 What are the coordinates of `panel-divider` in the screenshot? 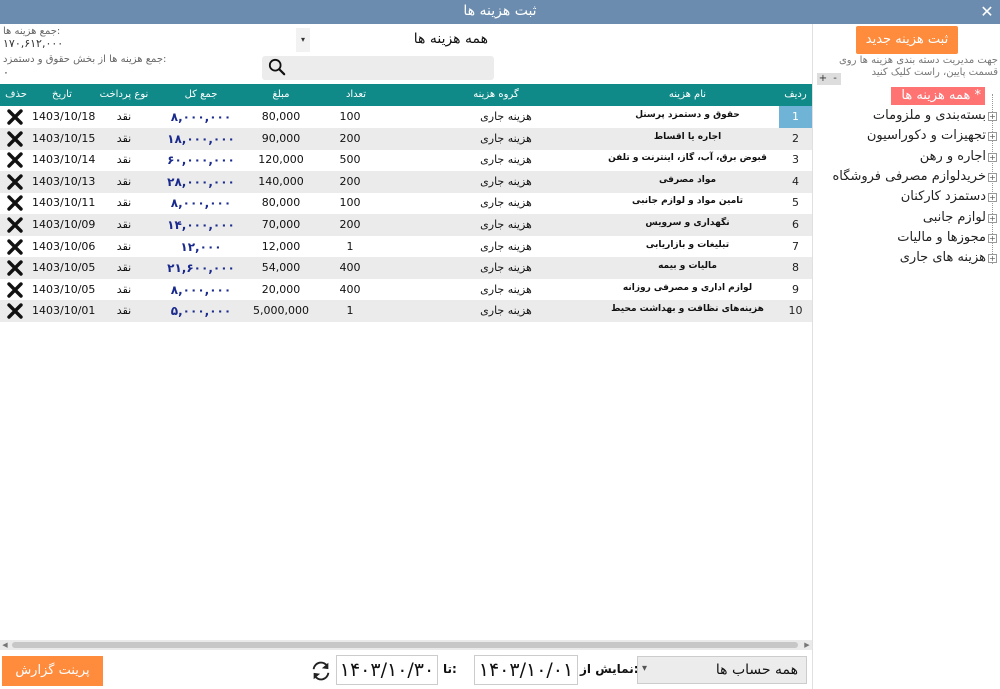 It's located at (812, 356).